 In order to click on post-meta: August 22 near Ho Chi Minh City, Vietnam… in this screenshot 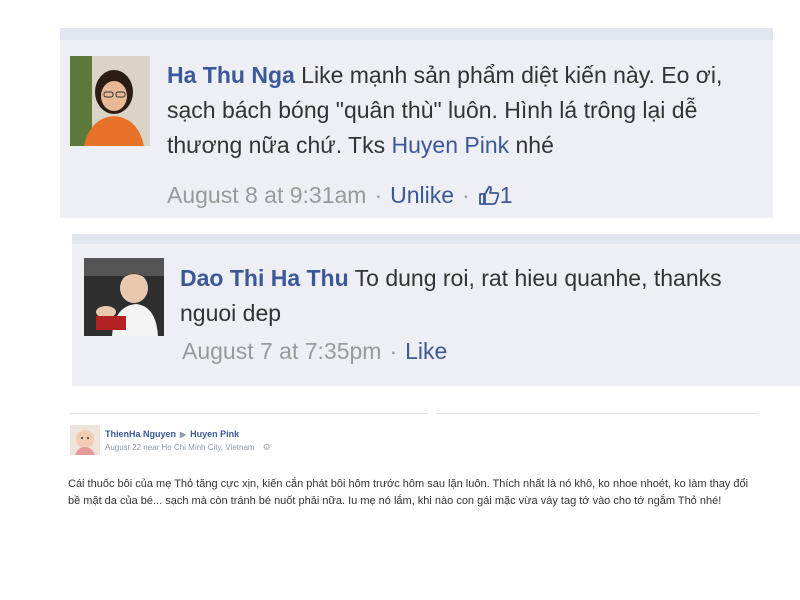, I will do `click(188, 447)`.